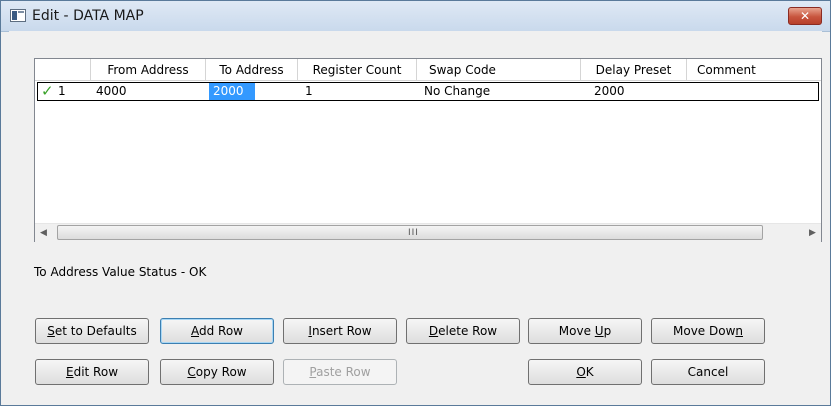 This screenshot has height=406, width=831. What do you see at coordinates (581, 372) in the screenshot?
I see `button-accelerator: O` at bounding box center [581, 372].